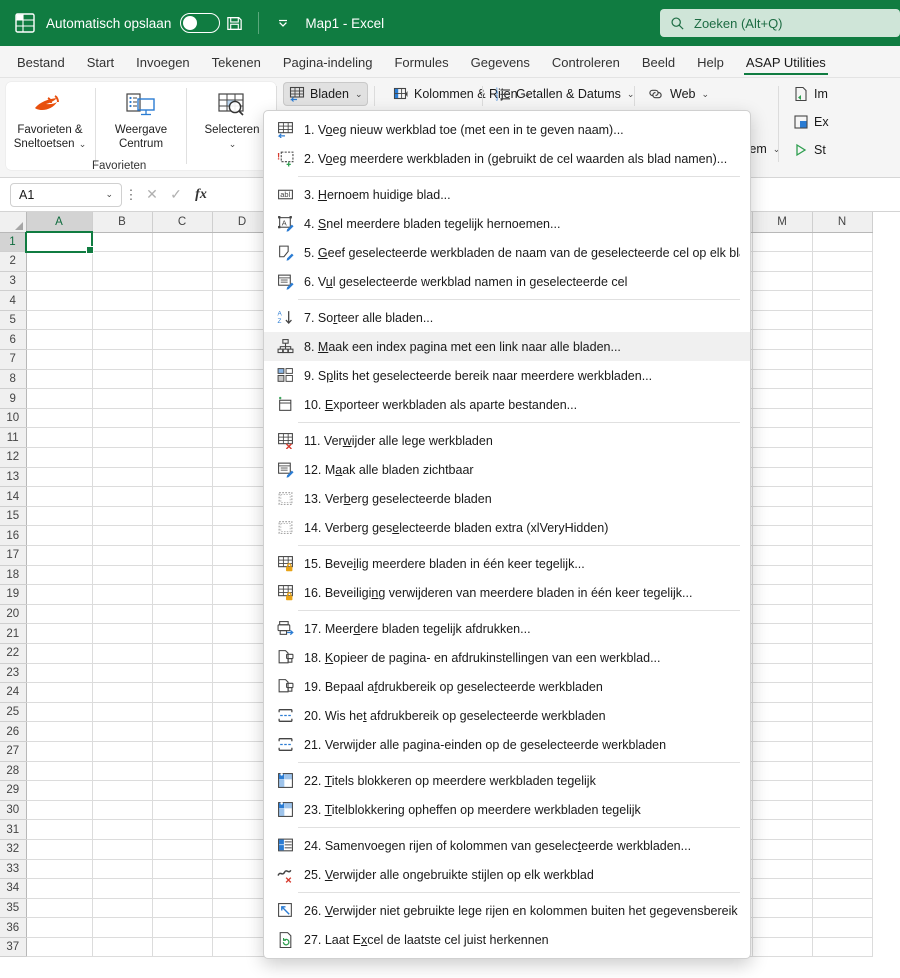 The image size is (900, 978). What do you see at coordinates (13, 300) in the screenshot?
I see `row-header-4: 4` at bounding box center [13, 300].